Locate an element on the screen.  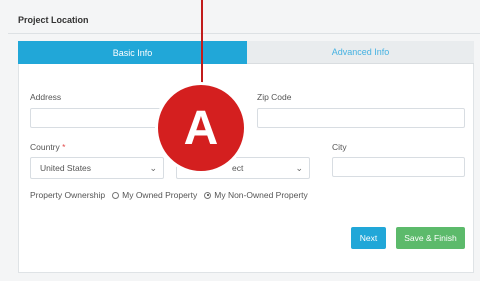
tab-advanced-info-label: Advanced Info is located at coordinates (360, 52).